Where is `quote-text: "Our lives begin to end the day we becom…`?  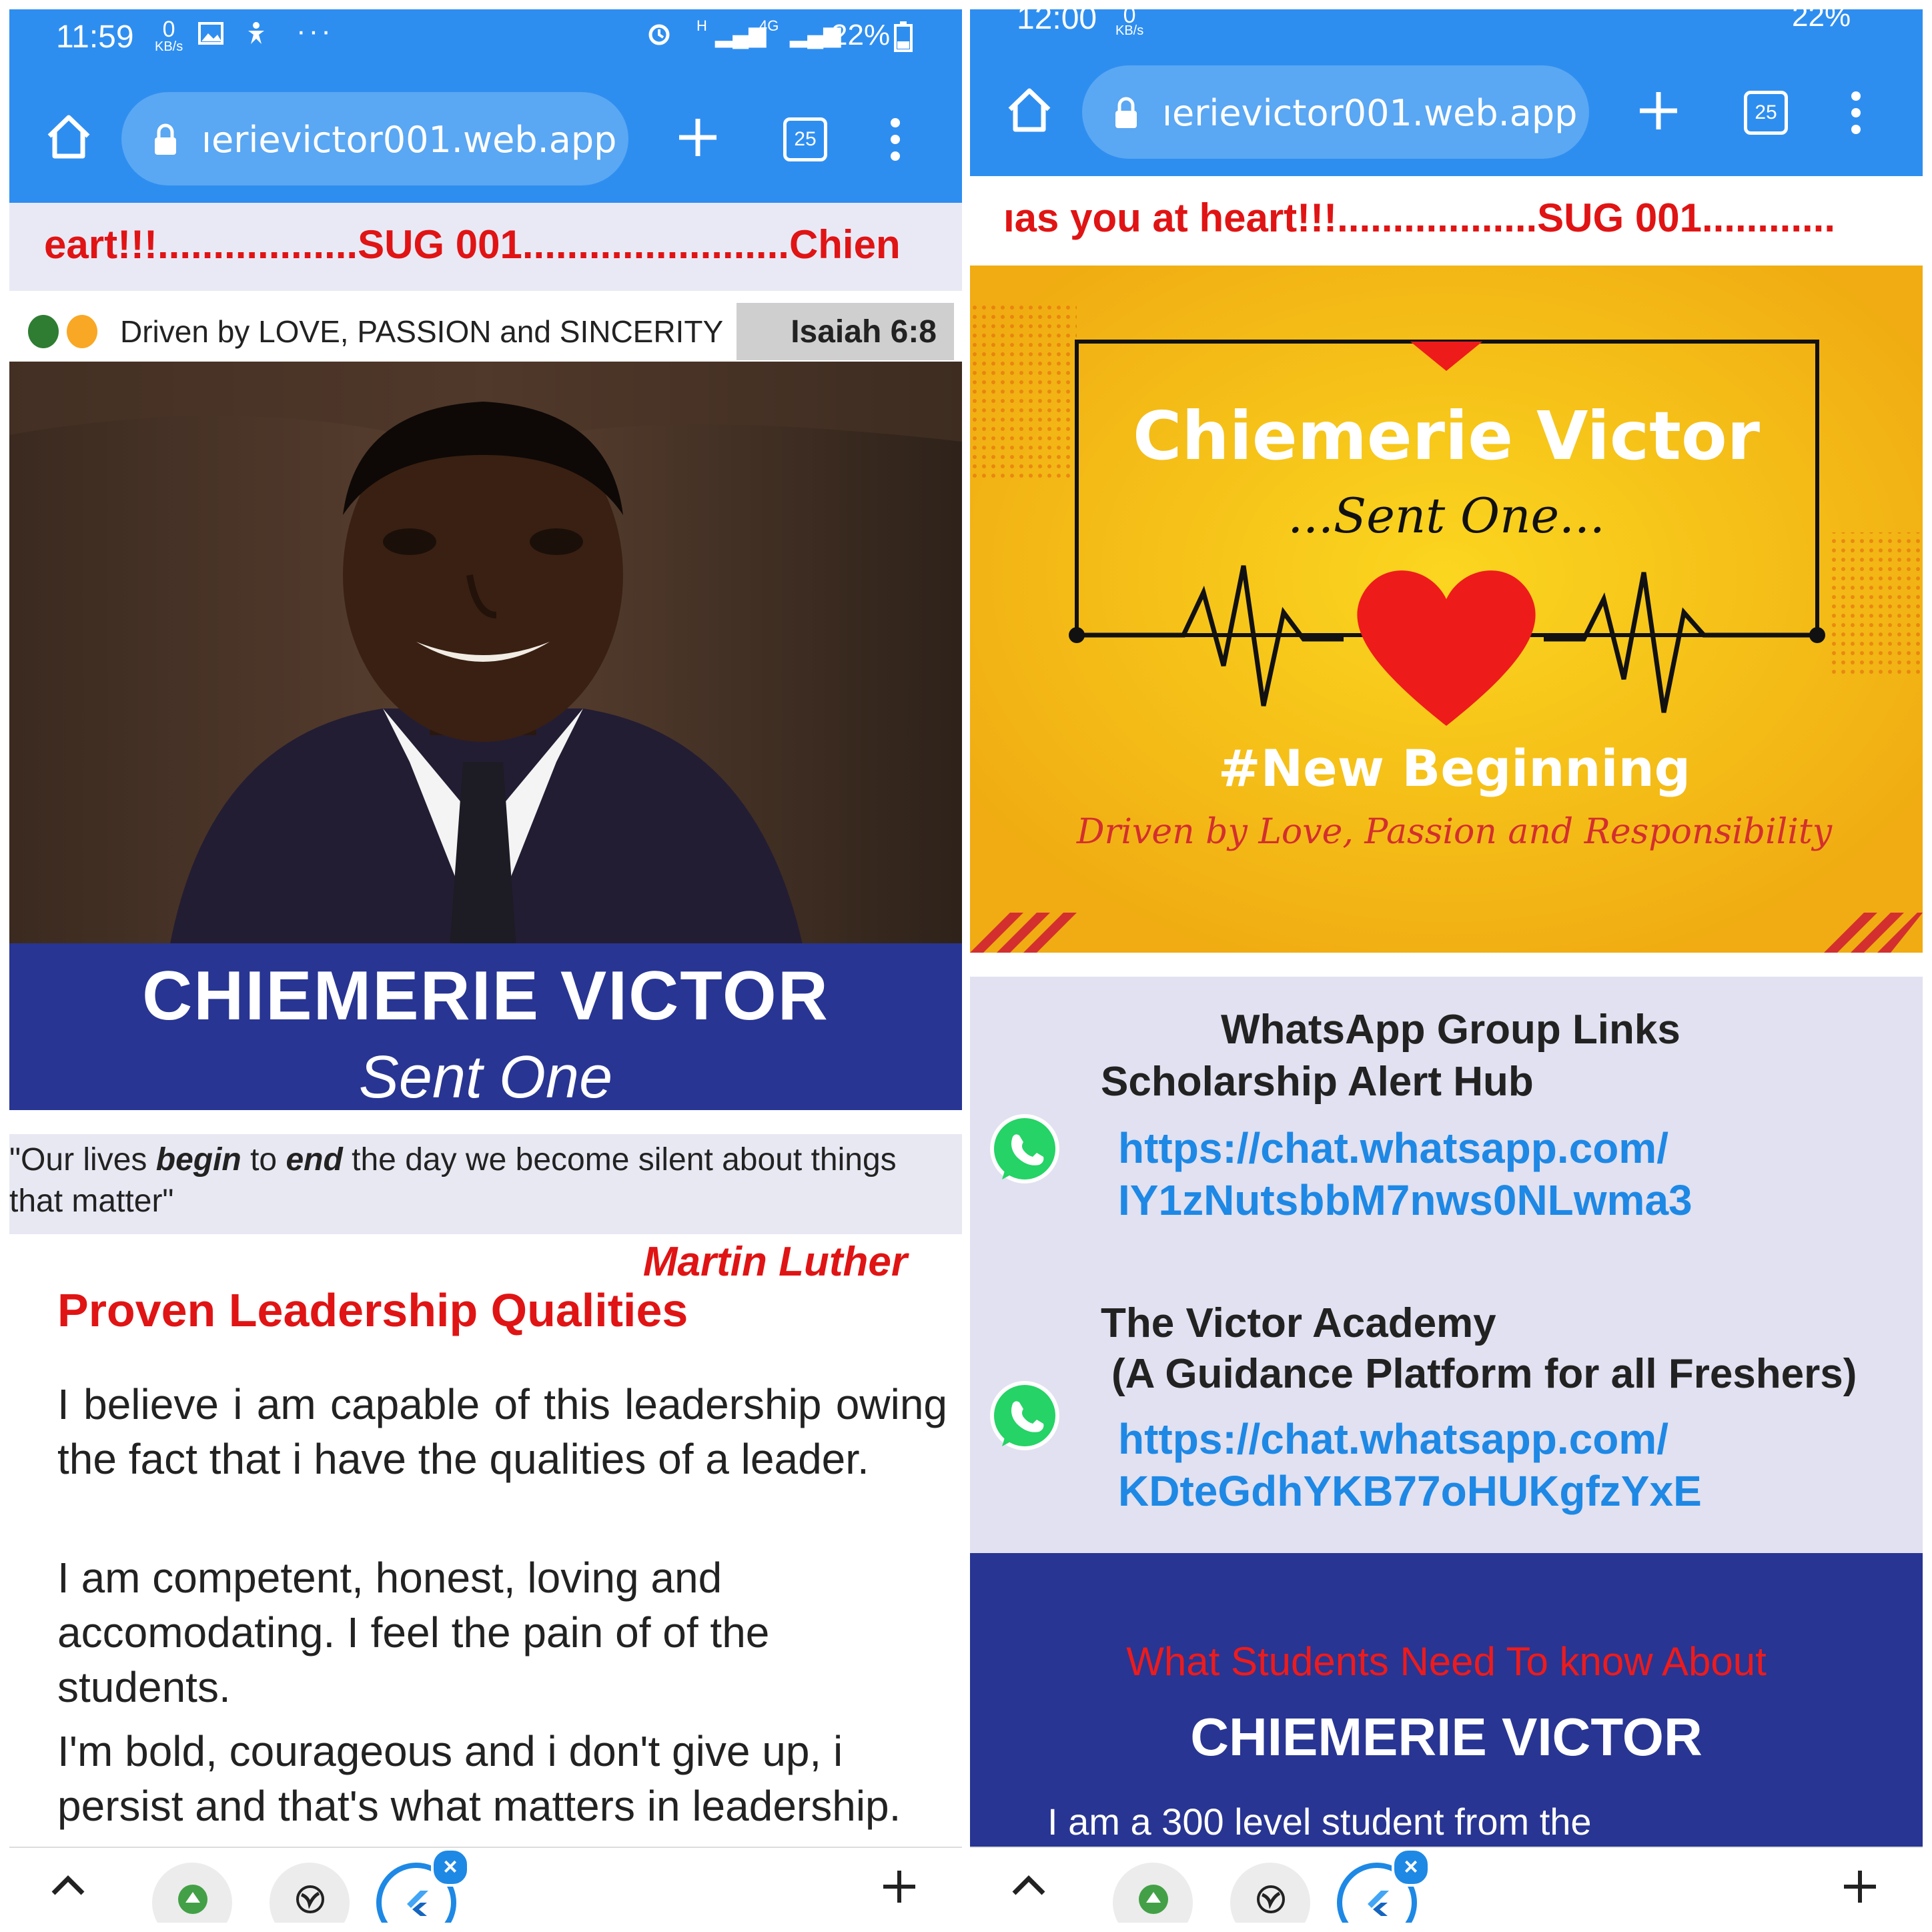
quote-text: "Our lives begin to end the day we becom… is located at coordinates (453, 1180).